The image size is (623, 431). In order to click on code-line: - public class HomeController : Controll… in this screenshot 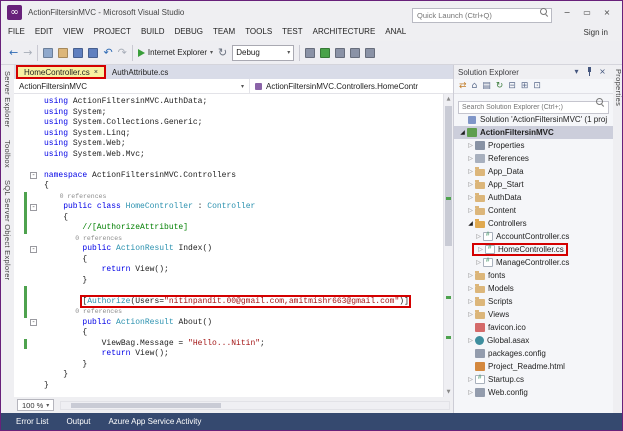, I will do `click(228, 207)`.